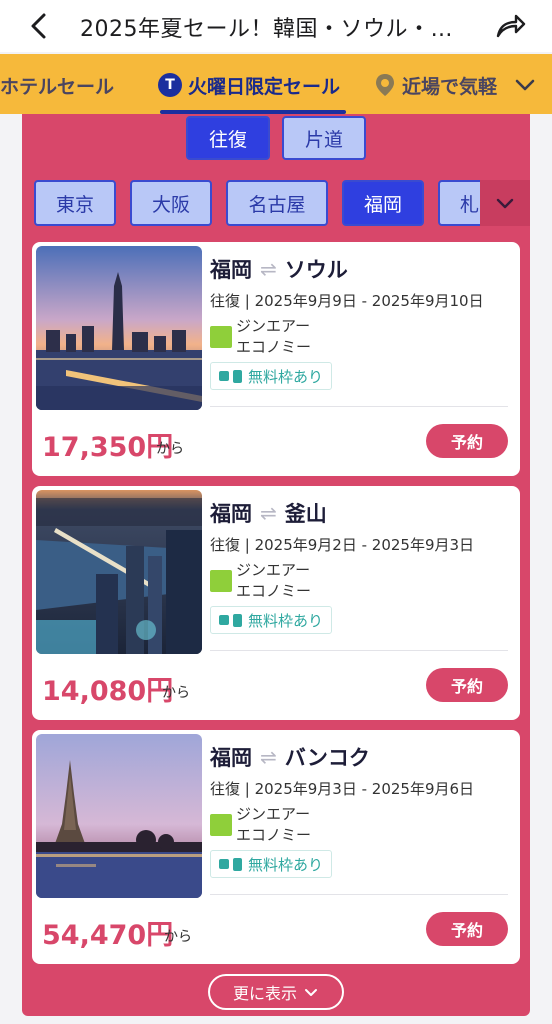 The height and width of the screenshot is (1024, 552). What do you see at coordinates (347, 301) in the screenshot?
I see `travel-dates: 往復 | 2025年9月9日 - 2025年9月10日` at bounding box center [347, 301].